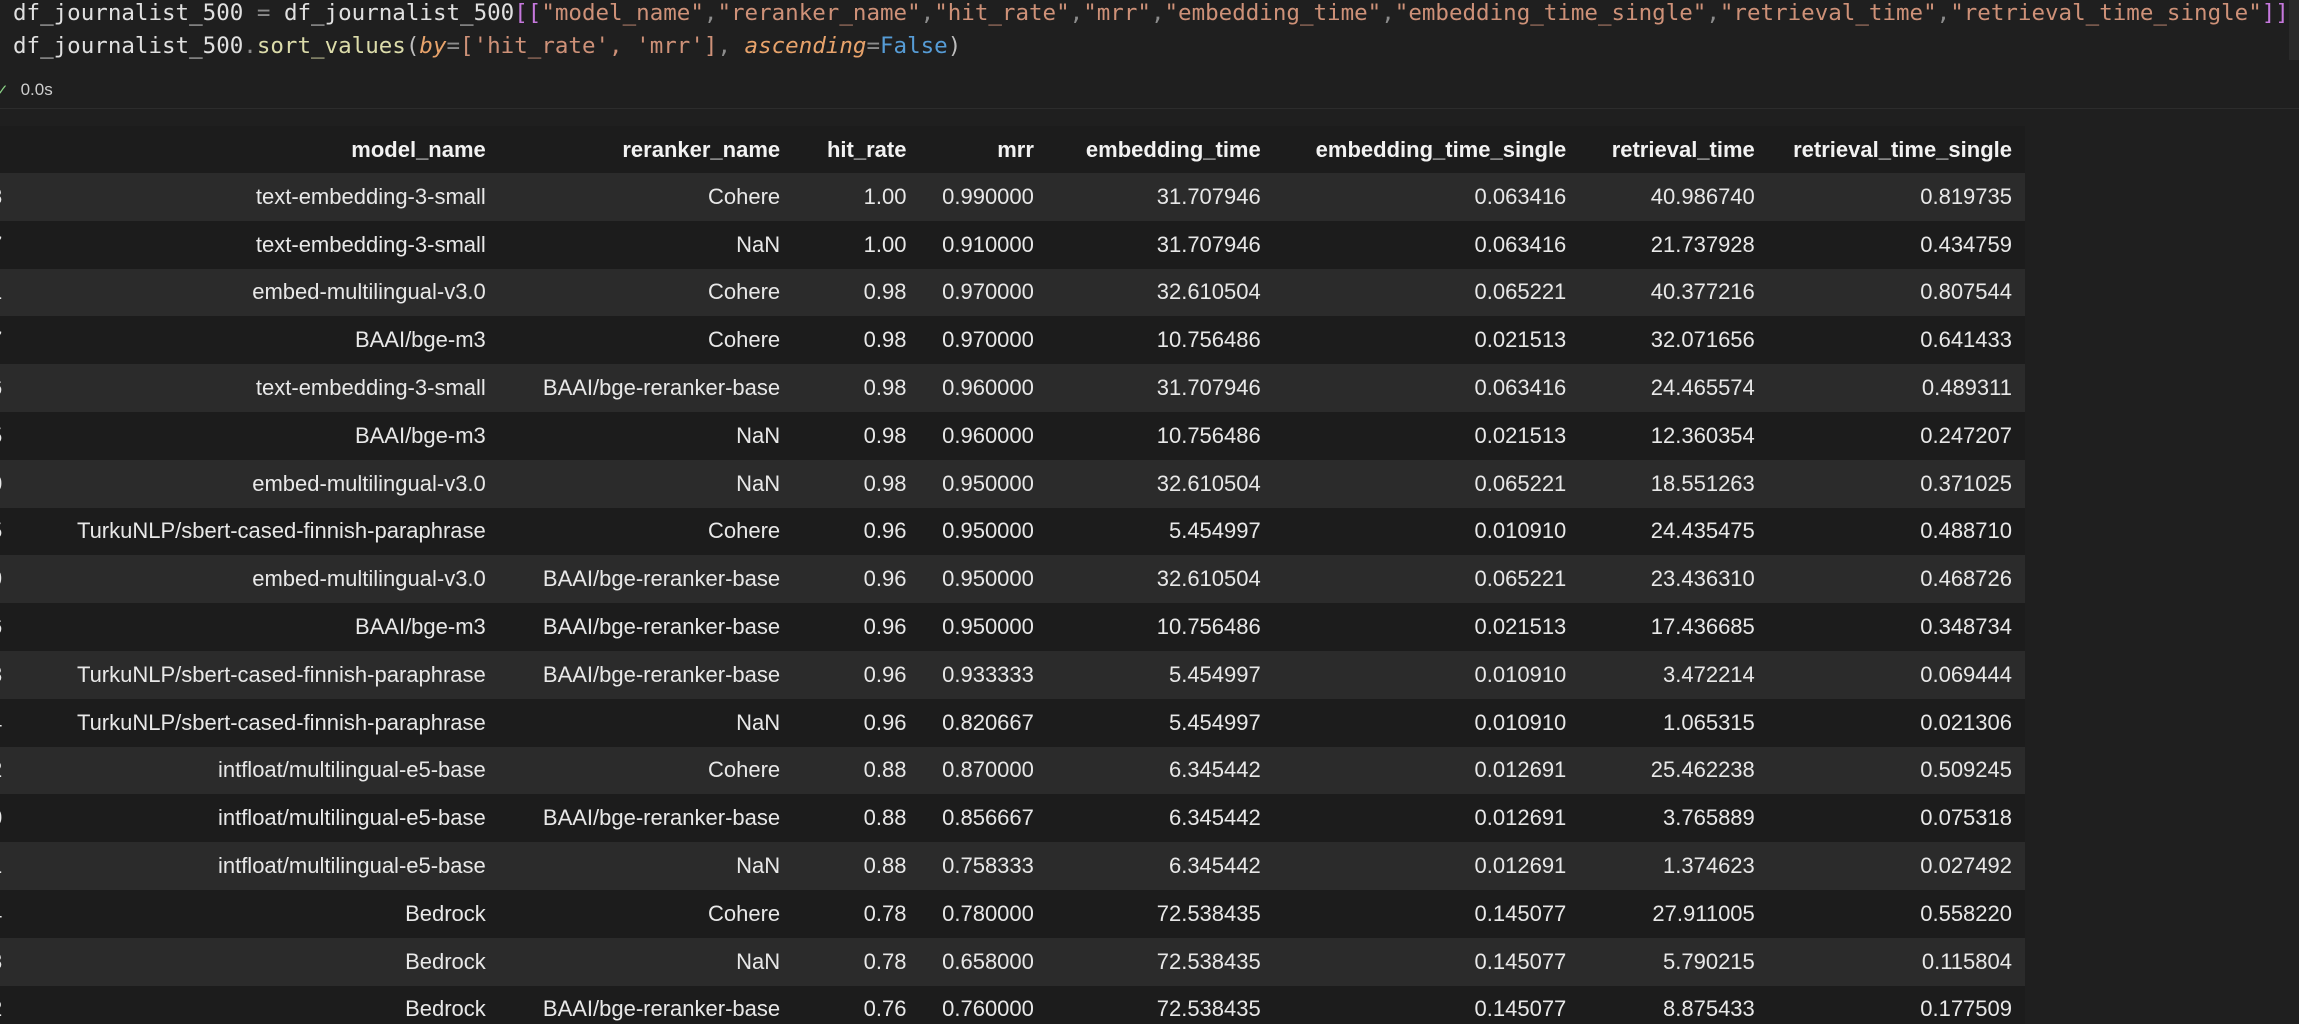 The width and height of the screenshot is (2299, 1024). I want to click on cell-retrieval-time: 40.986740, so click(1669, 197).